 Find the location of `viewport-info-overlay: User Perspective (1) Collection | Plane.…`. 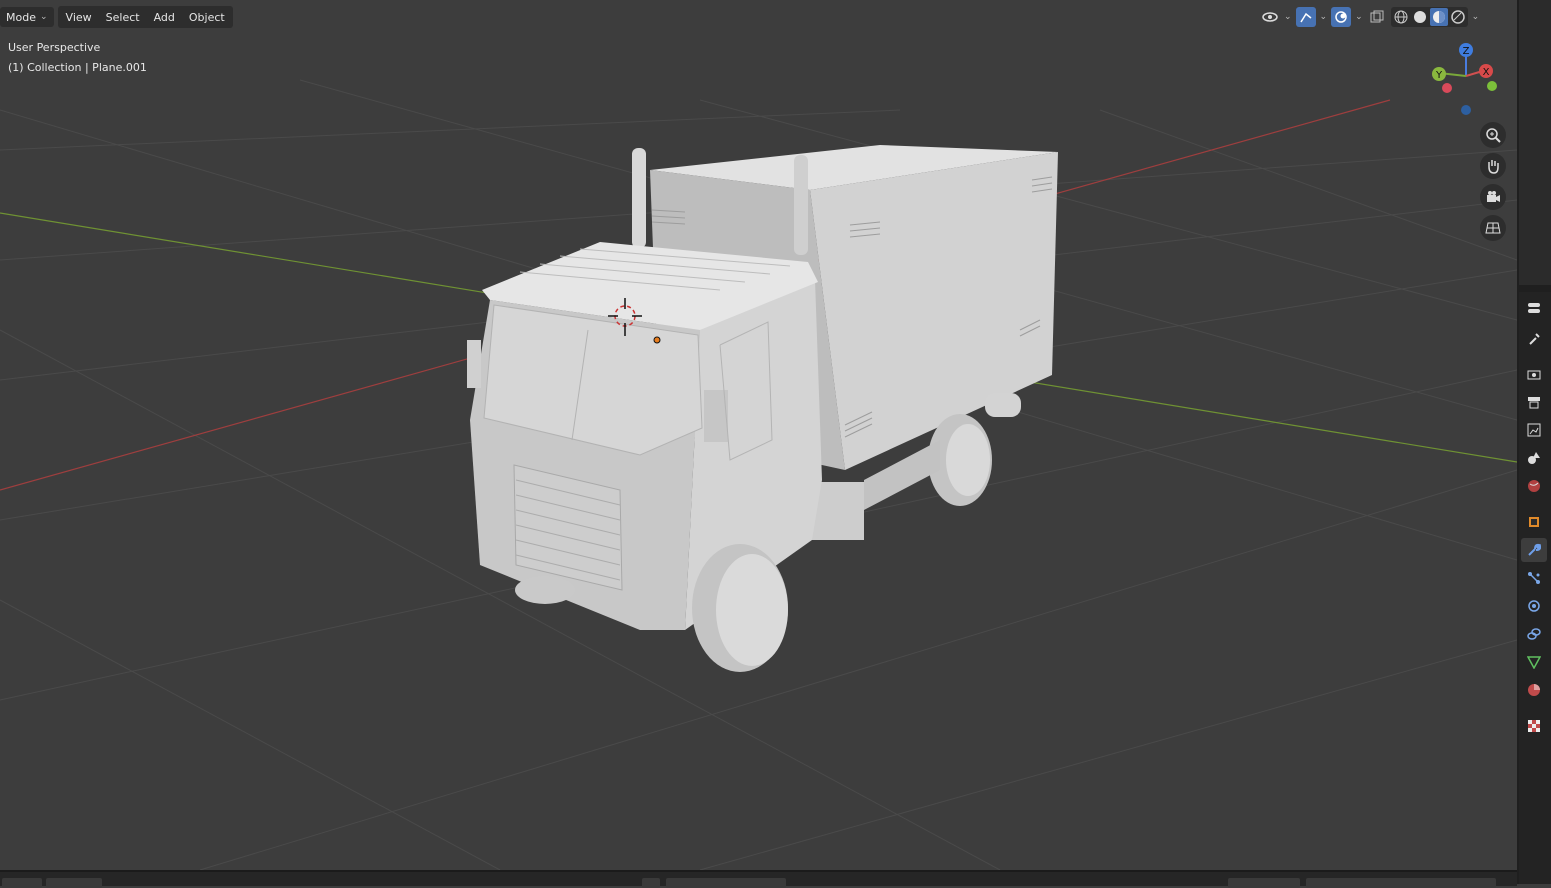

viewport-info-overlay: User Perspective (1) Collection | Plane.… is located at coordinates (77, 58).